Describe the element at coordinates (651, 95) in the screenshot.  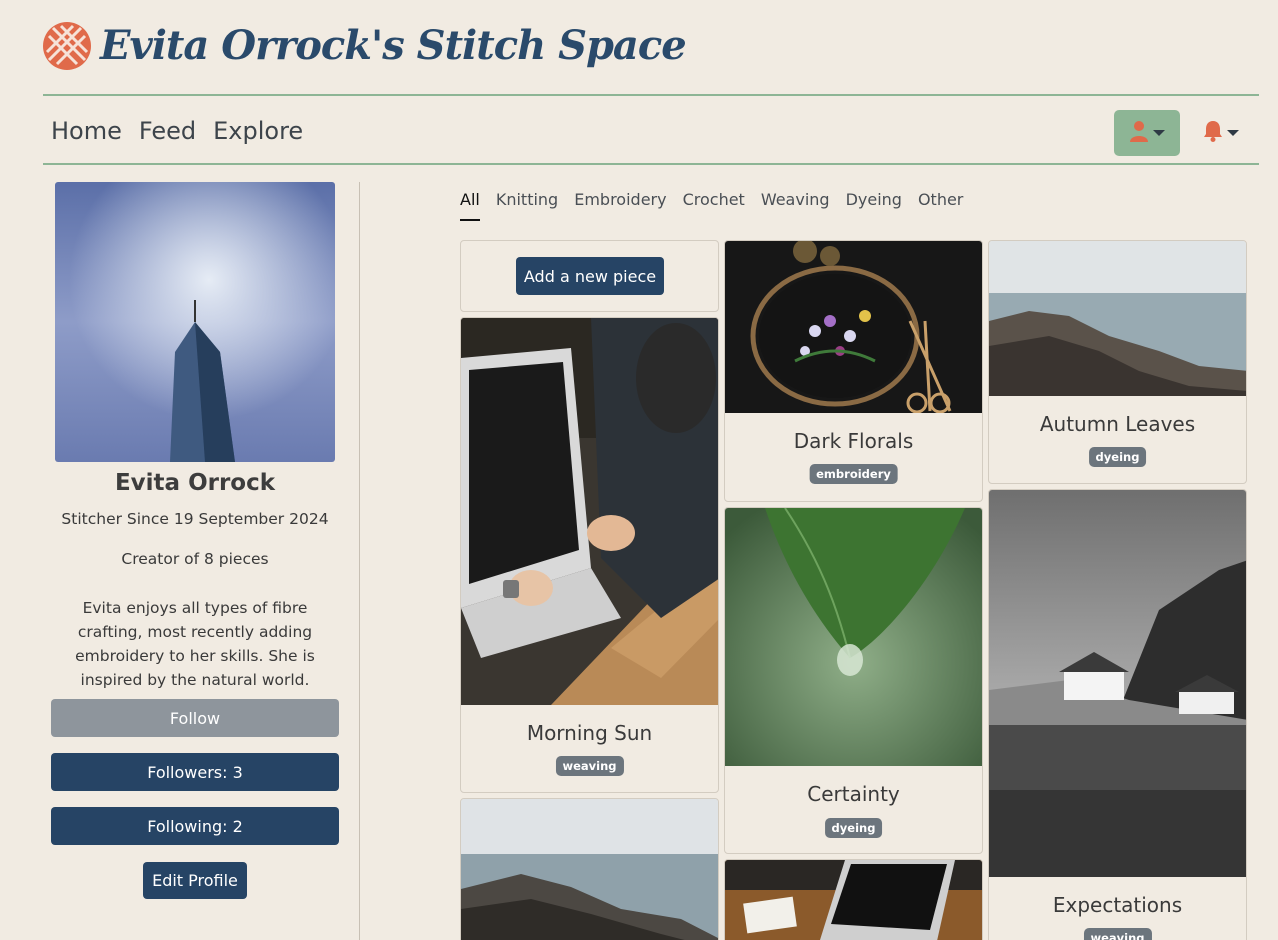
I see `header-divider` at that location.